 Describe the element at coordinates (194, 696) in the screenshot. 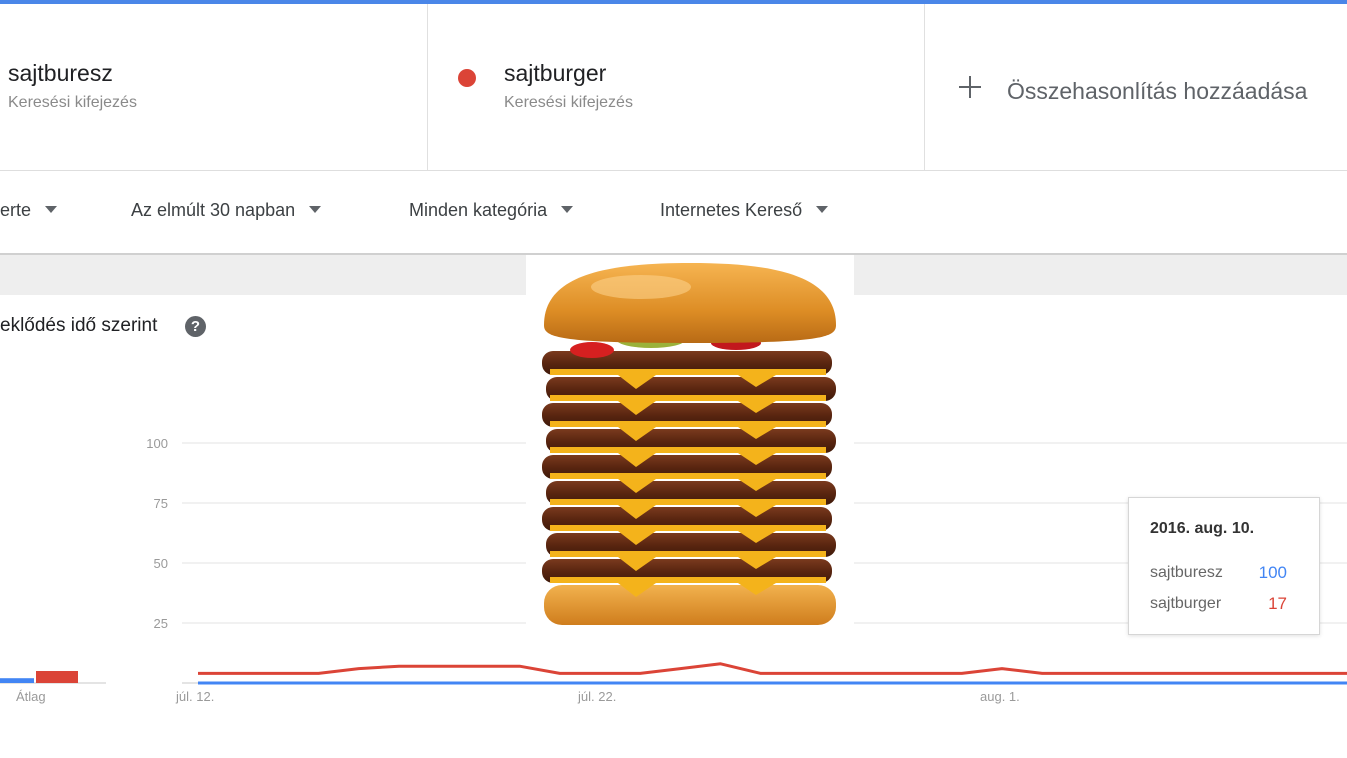

I see `x-tick-label: júl. 12.` at that location.